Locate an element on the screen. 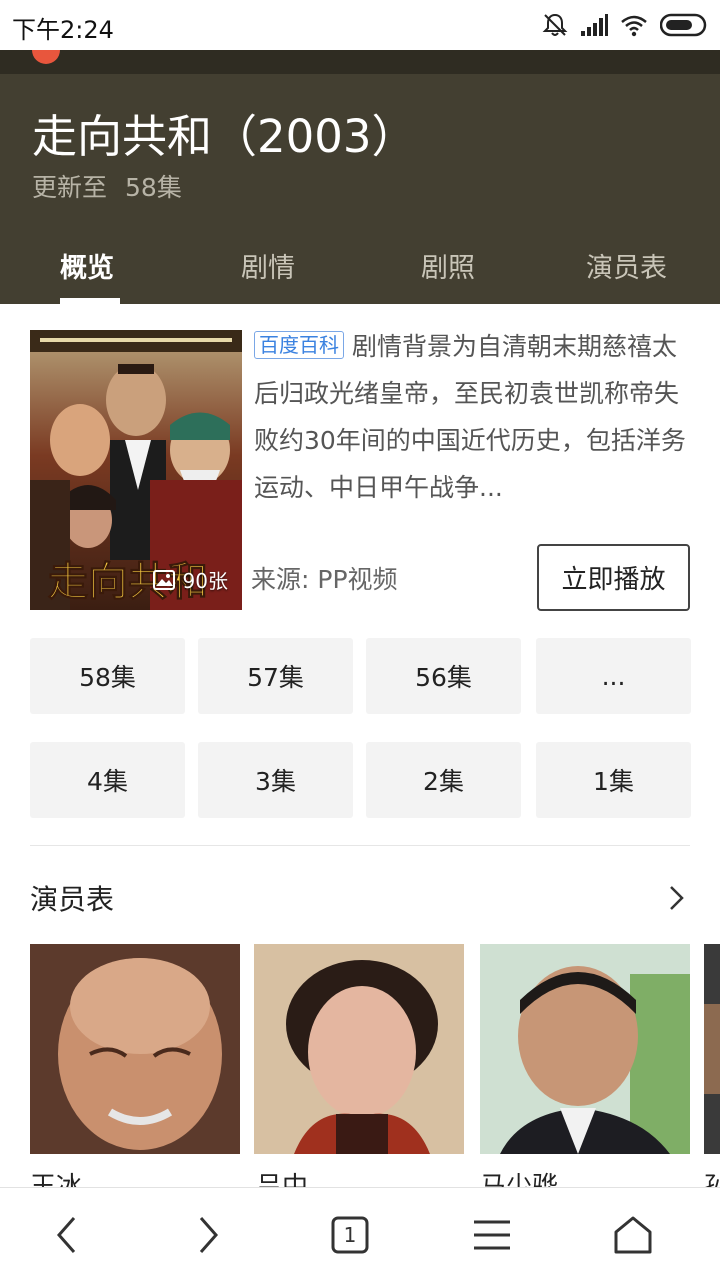  back-button is located at coordinates (67, 1235).